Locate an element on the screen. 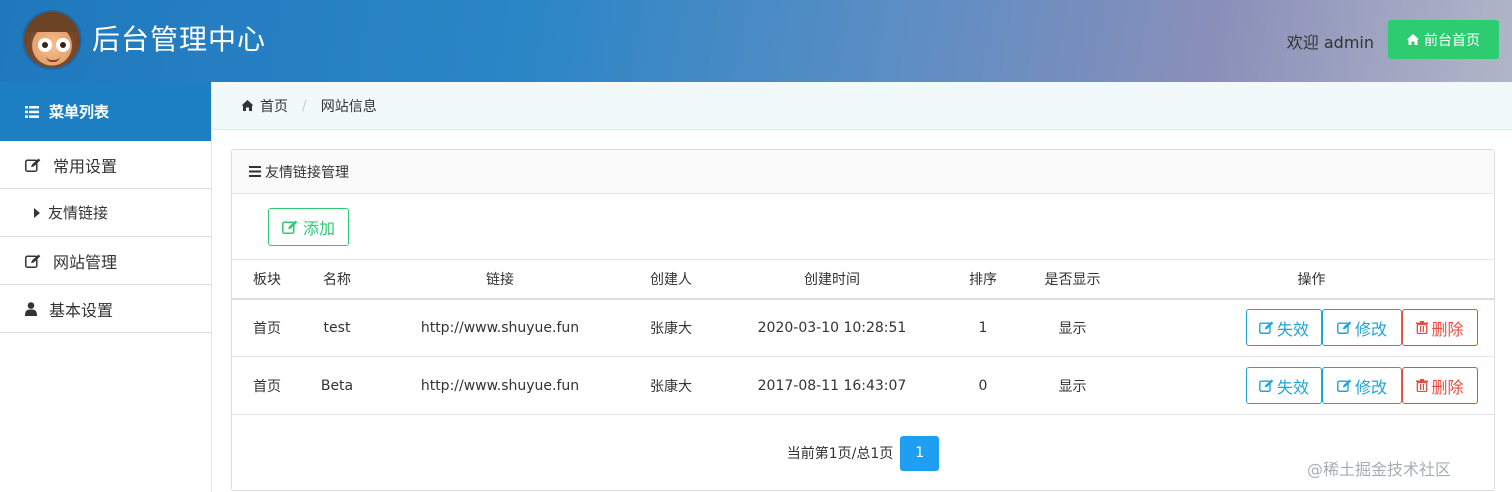 This screenshot has width=1512, height=492. sidebar-item-friend-links: 友情链接 is located at coordinates (105, 213).